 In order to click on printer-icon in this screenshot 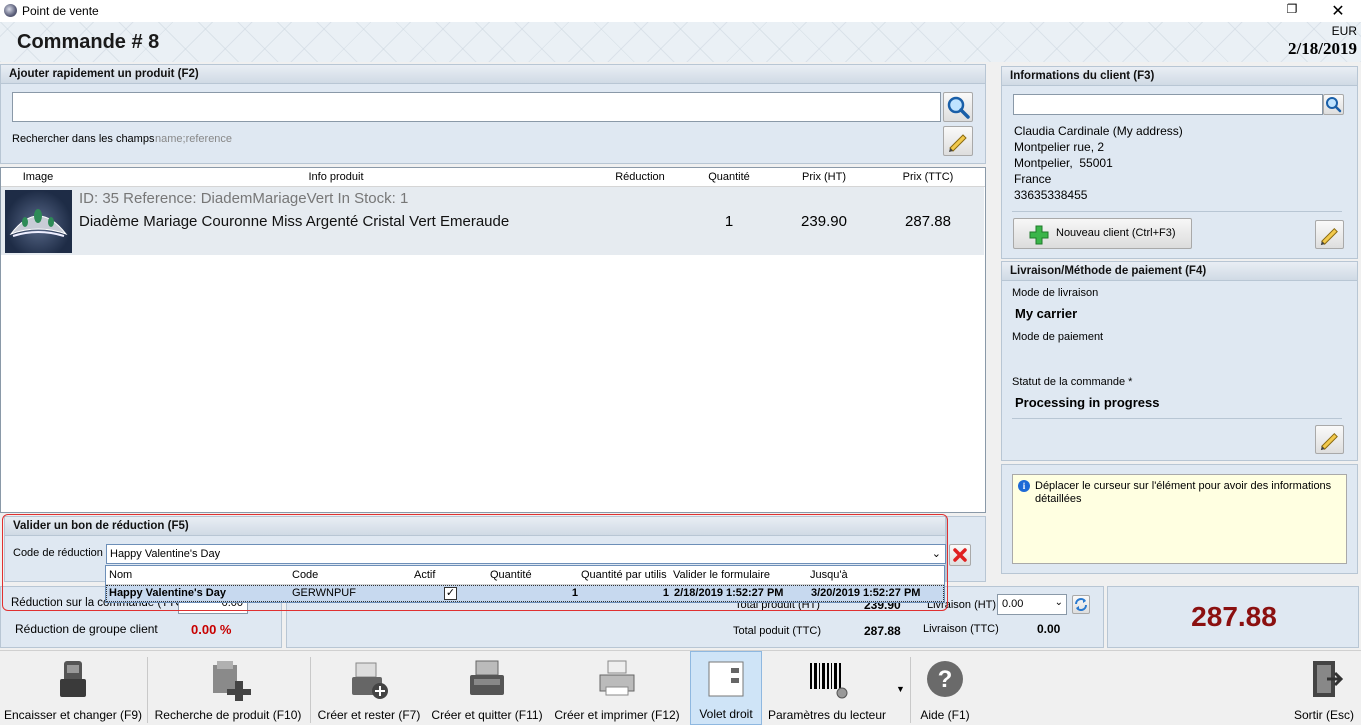, I will do `click(617, 678)`.